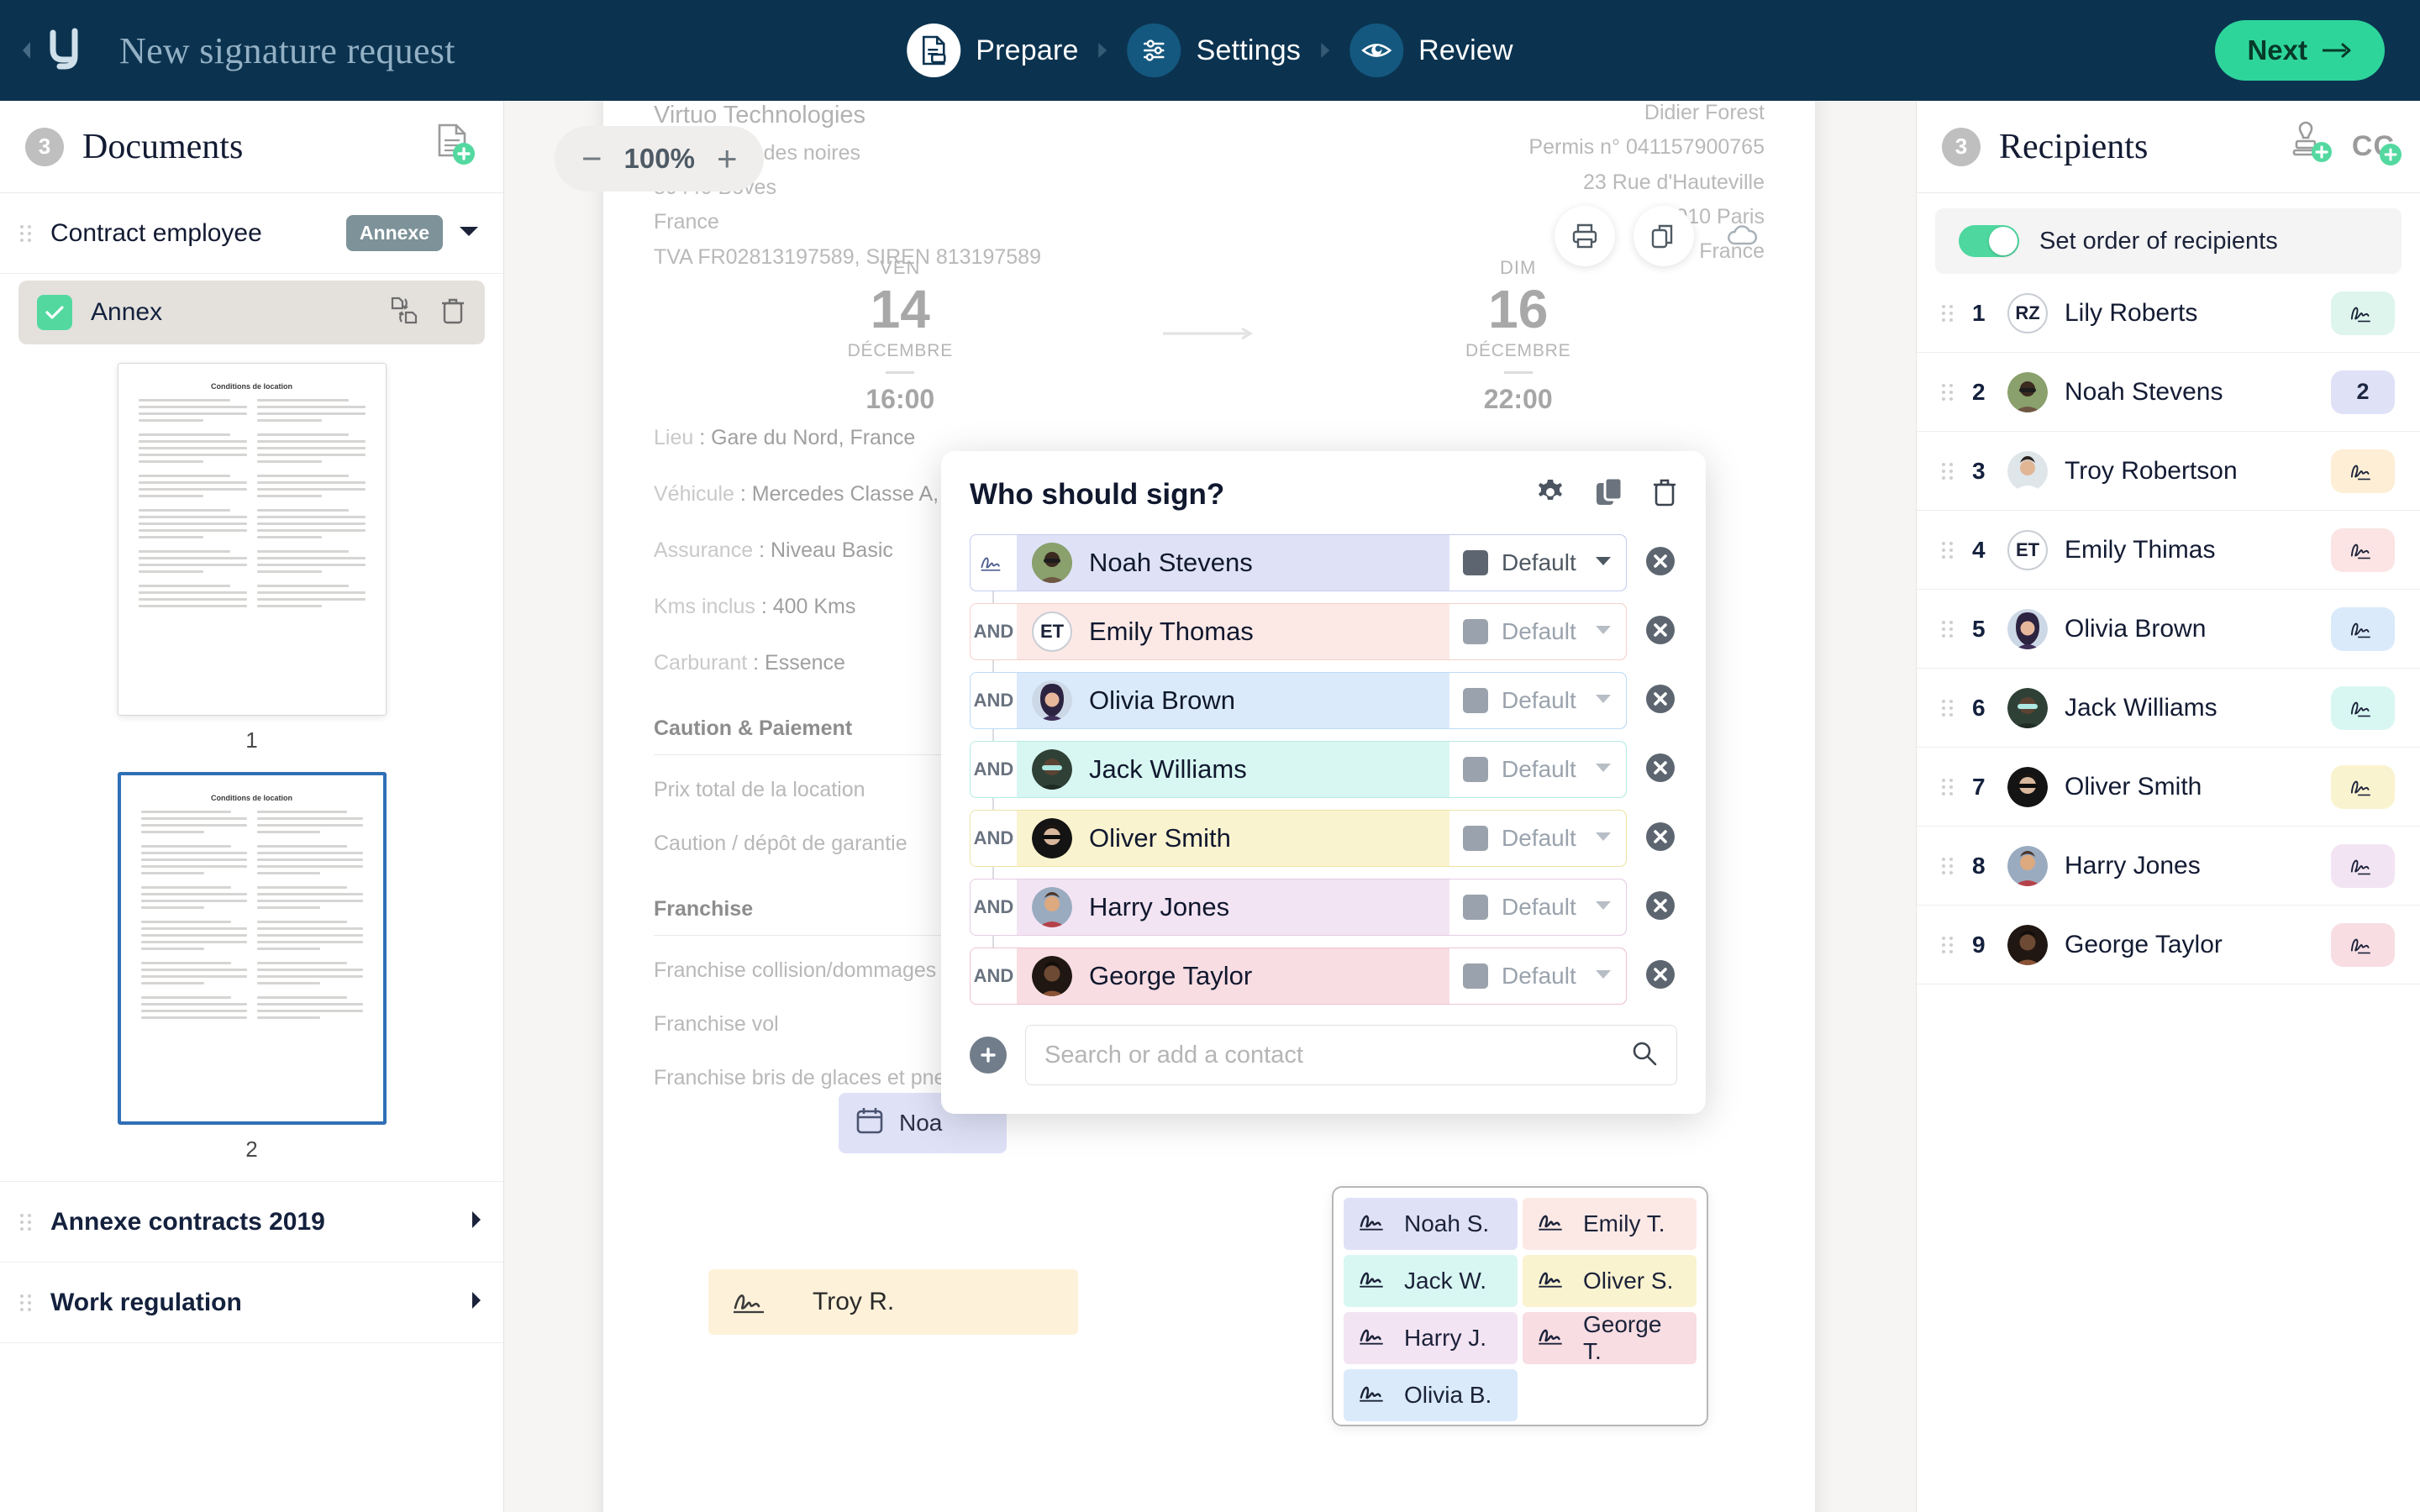 The image size is (2420, 1512). I want to click on chevron-down-icon, so click(469, 233).